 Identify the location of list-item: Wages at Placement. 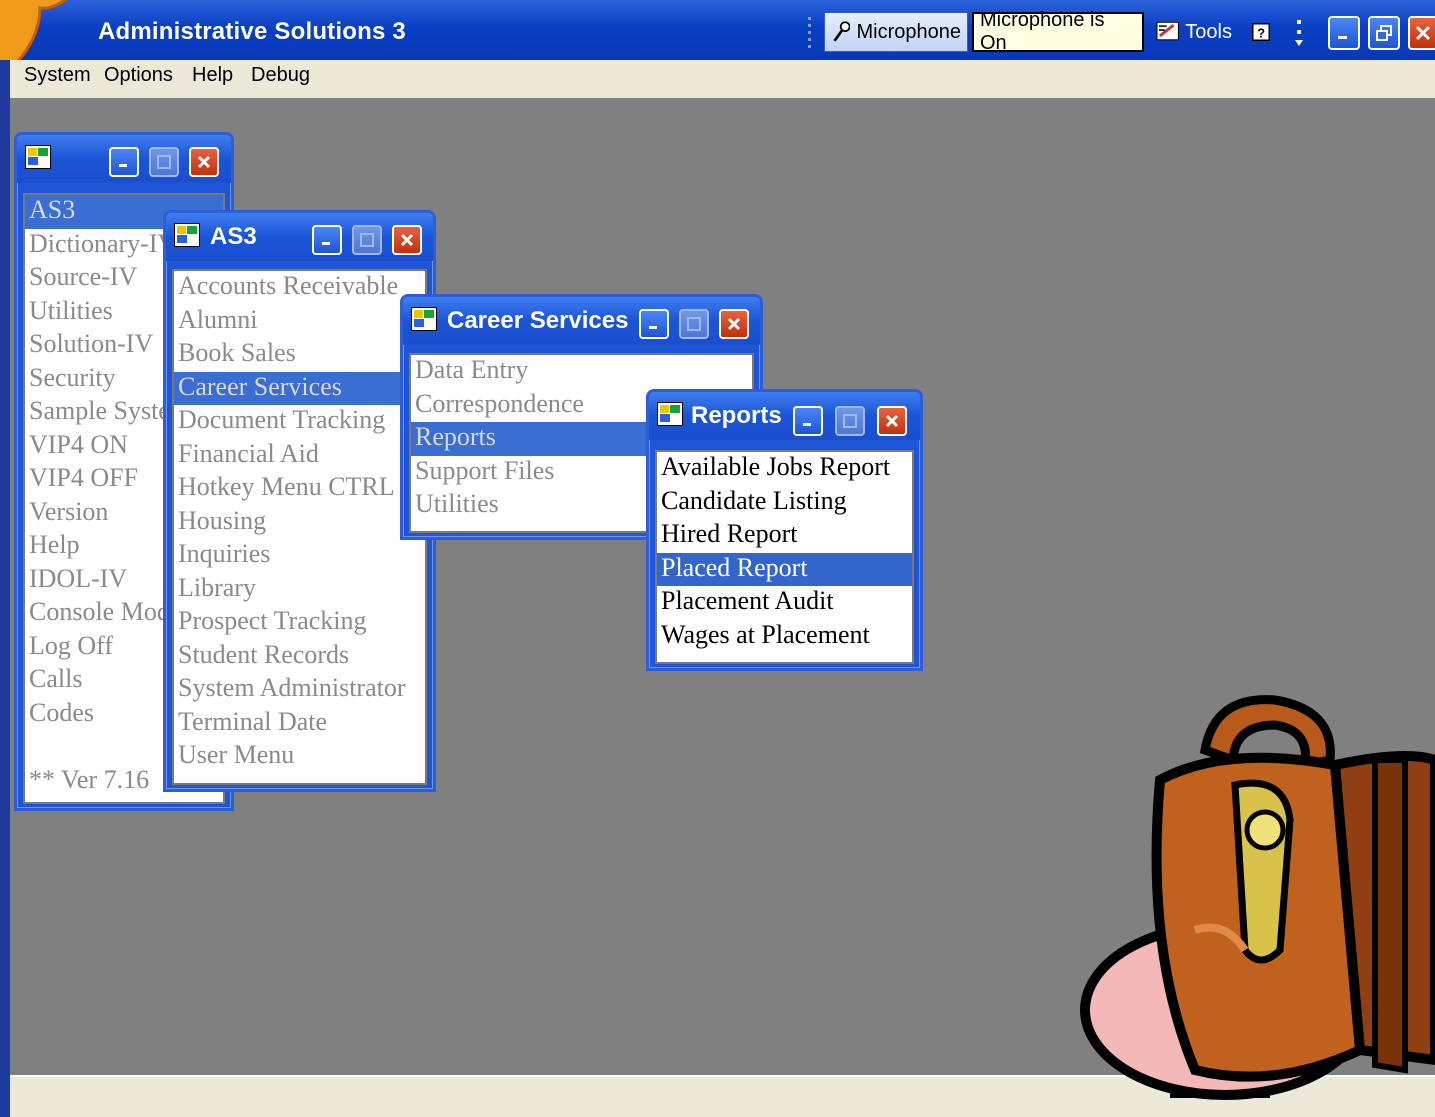
(784, 637).